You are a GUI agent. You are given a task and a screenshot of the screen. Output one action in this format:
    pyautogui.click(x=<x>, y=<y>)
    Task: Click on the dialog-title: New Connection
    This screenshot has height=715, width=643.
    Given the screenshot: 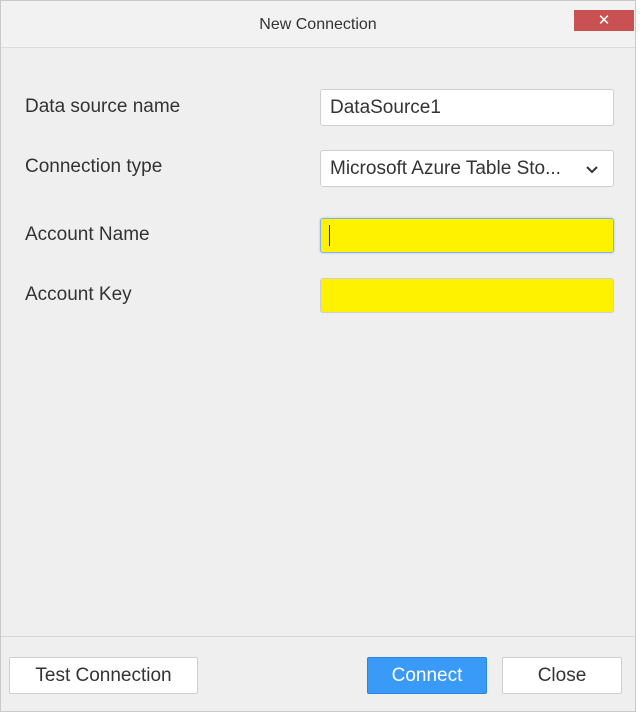 What is the action you would take?
    pyautogui.click(x=318, y=24)
    